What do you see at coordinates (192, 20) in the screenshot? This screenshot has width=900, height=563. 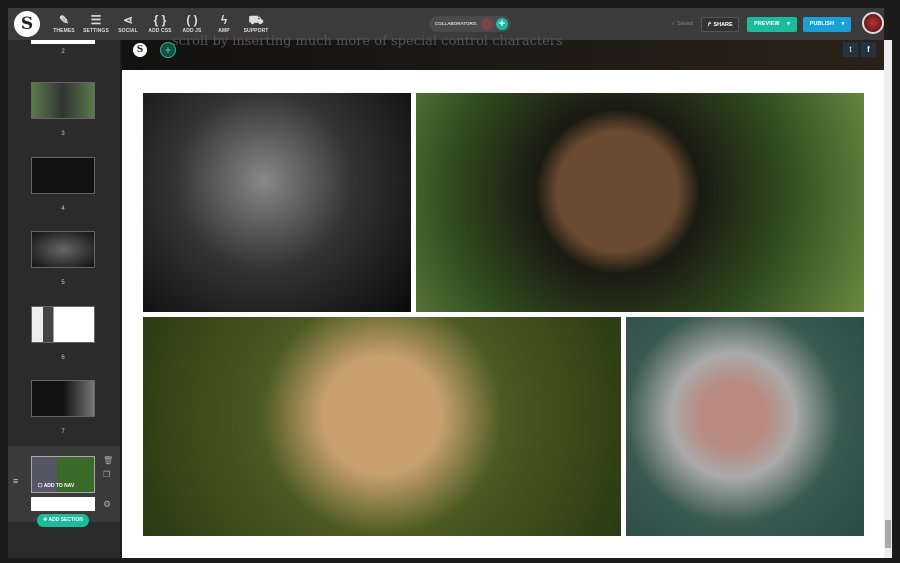 I see `parens-icon: ( )` at bounding box center [192, 20].